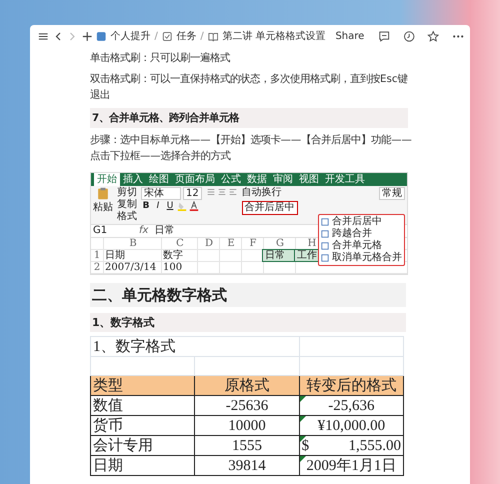  I want to click on align-center-icon, so click(221, 192).